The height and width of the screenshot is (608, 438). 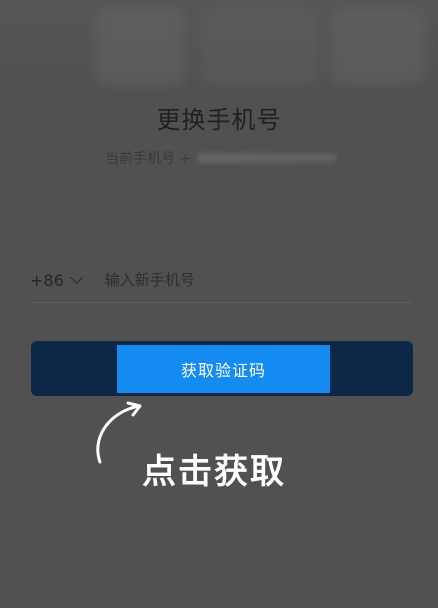 What do you see at coordinates (214, 472) in the screenshot?
I see `tutorial-hint-text: 点击获取` at bounding box center [214, 472].